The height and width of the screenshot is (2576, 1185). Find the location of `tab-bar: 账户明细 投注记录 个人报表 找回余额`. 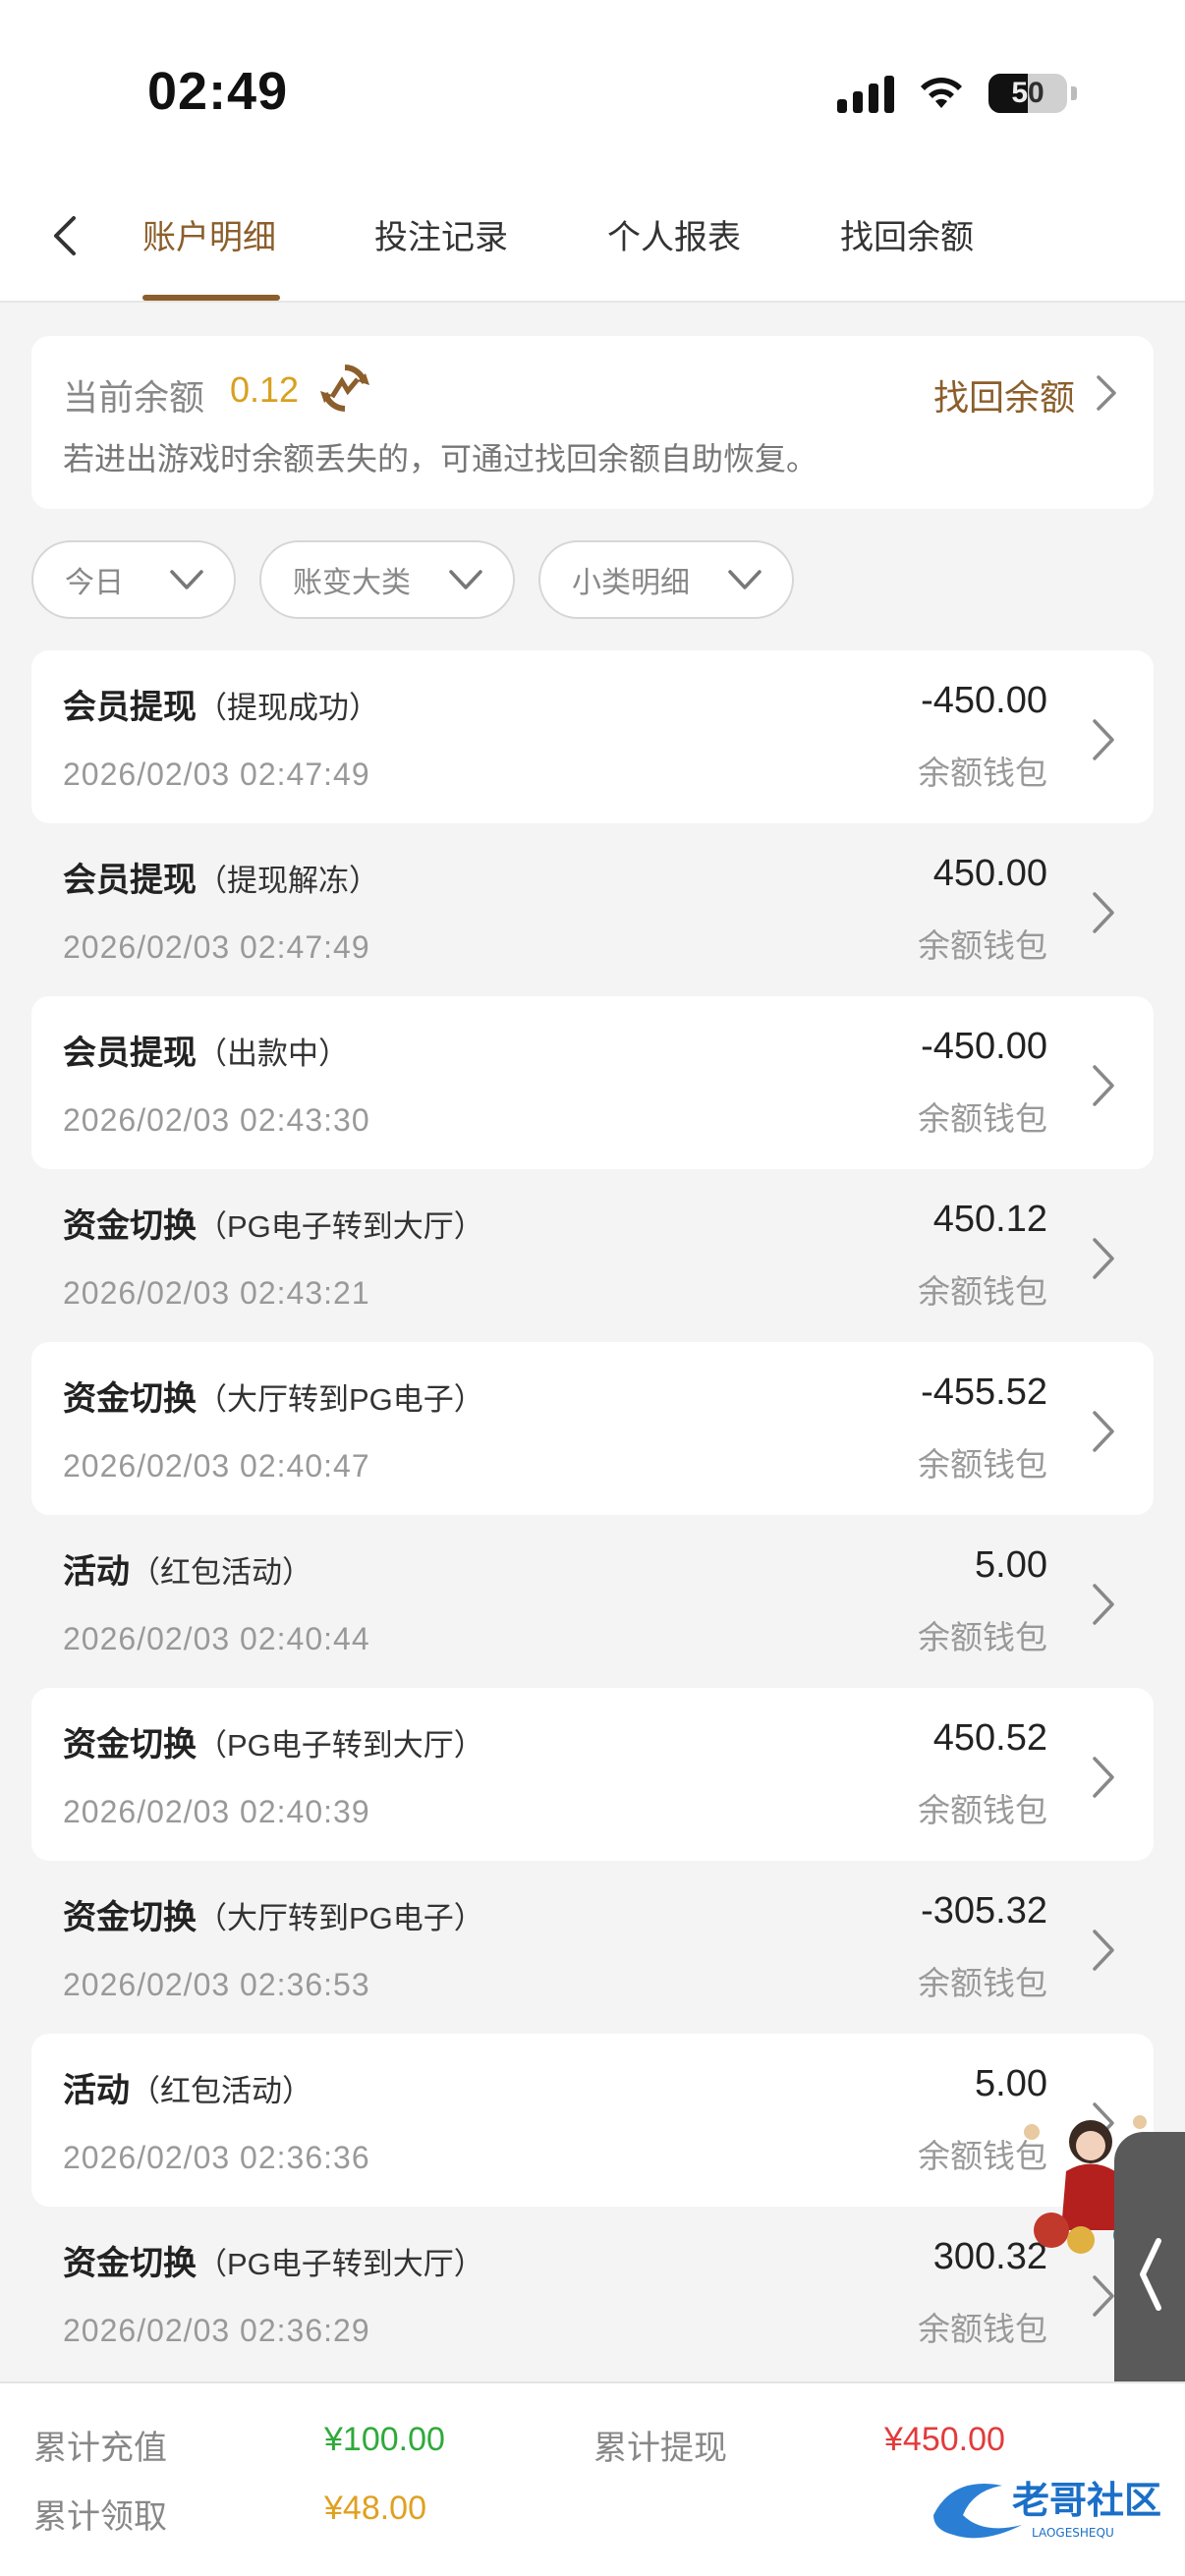

tab-bar: 账户明细 投注记录 个人报表 找回余额 is located at coordinates (592, 240).